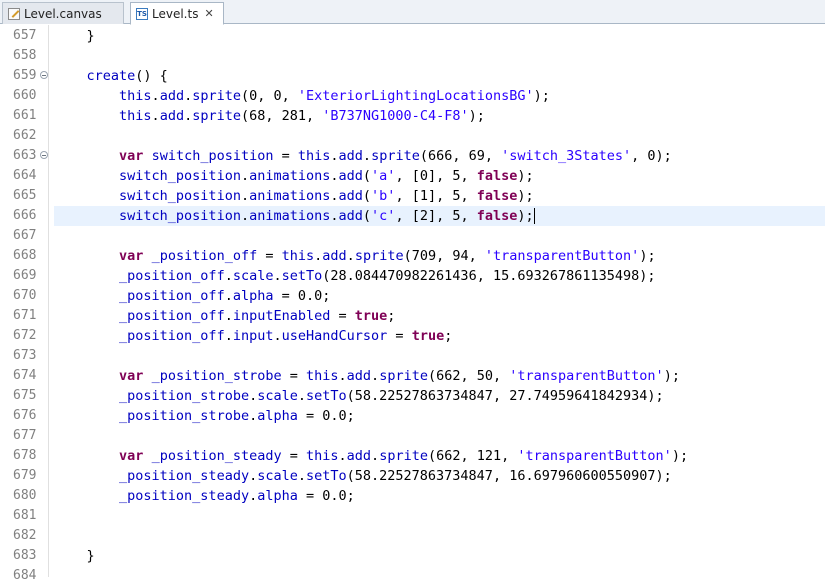 This screenshot has height=586, width=825. What do you see at coordinates (208, 13) in the screenshot?
I see `close-icon: ✕` at bounding box center [208, 13].